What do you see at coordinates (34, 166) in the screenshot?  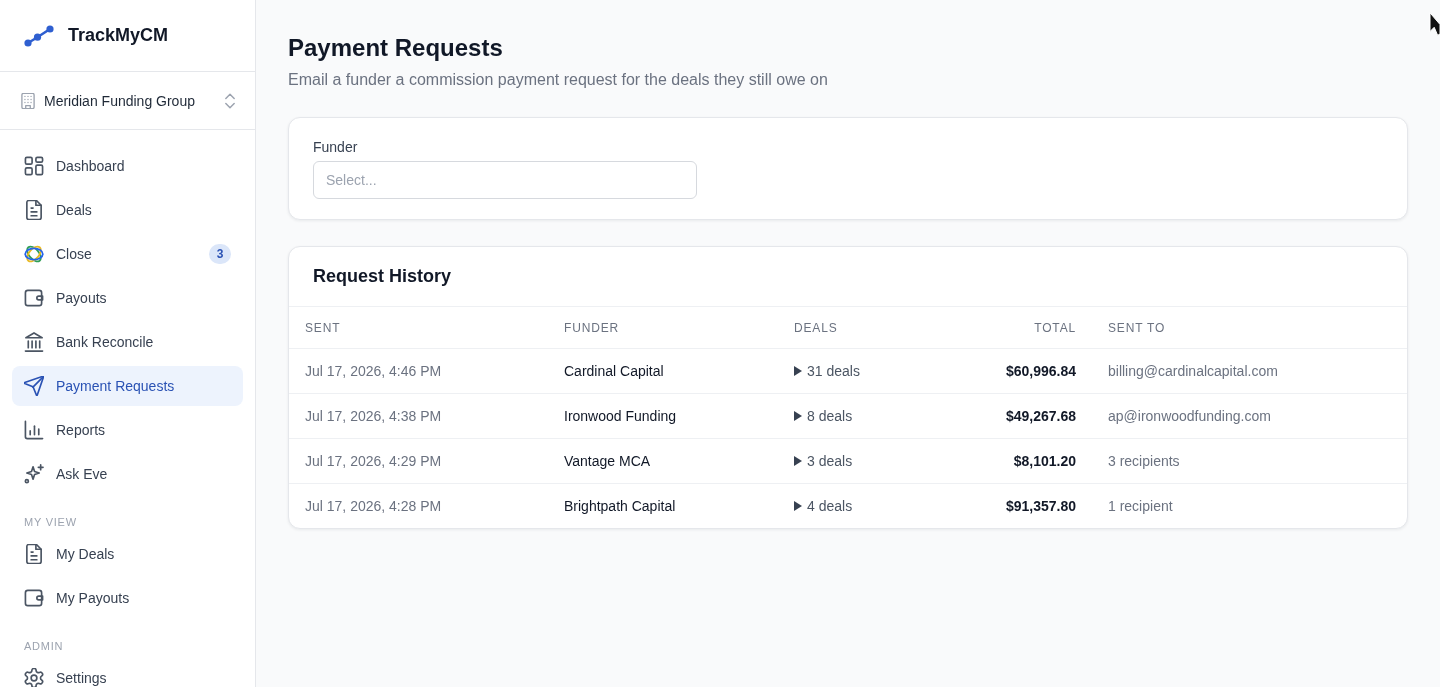 I see `layout-grid-icon` at bounding box center [34, 166].